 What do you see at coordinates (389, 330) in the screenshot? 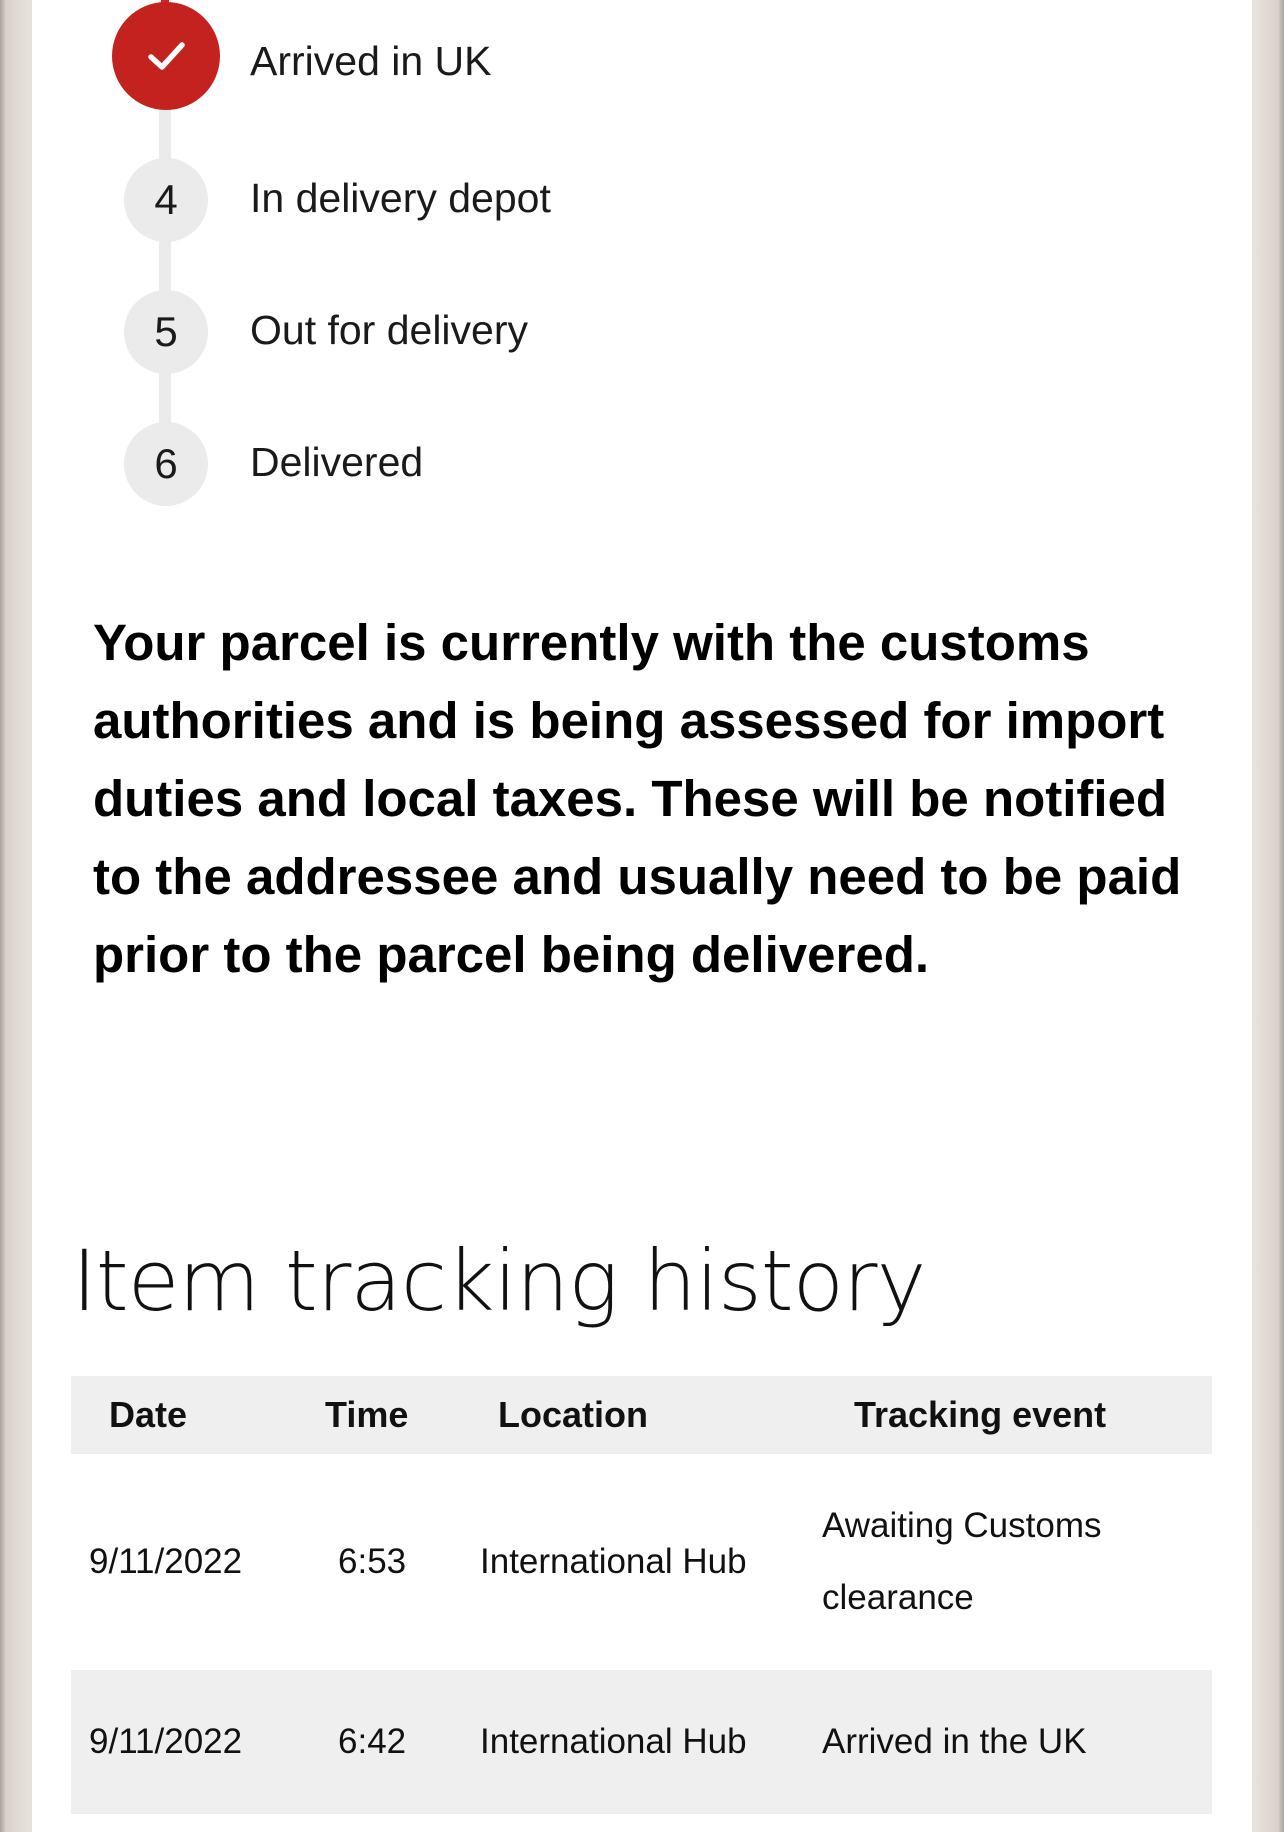
I see `step-label: Out for delivery` at bounding box center [389, 330].